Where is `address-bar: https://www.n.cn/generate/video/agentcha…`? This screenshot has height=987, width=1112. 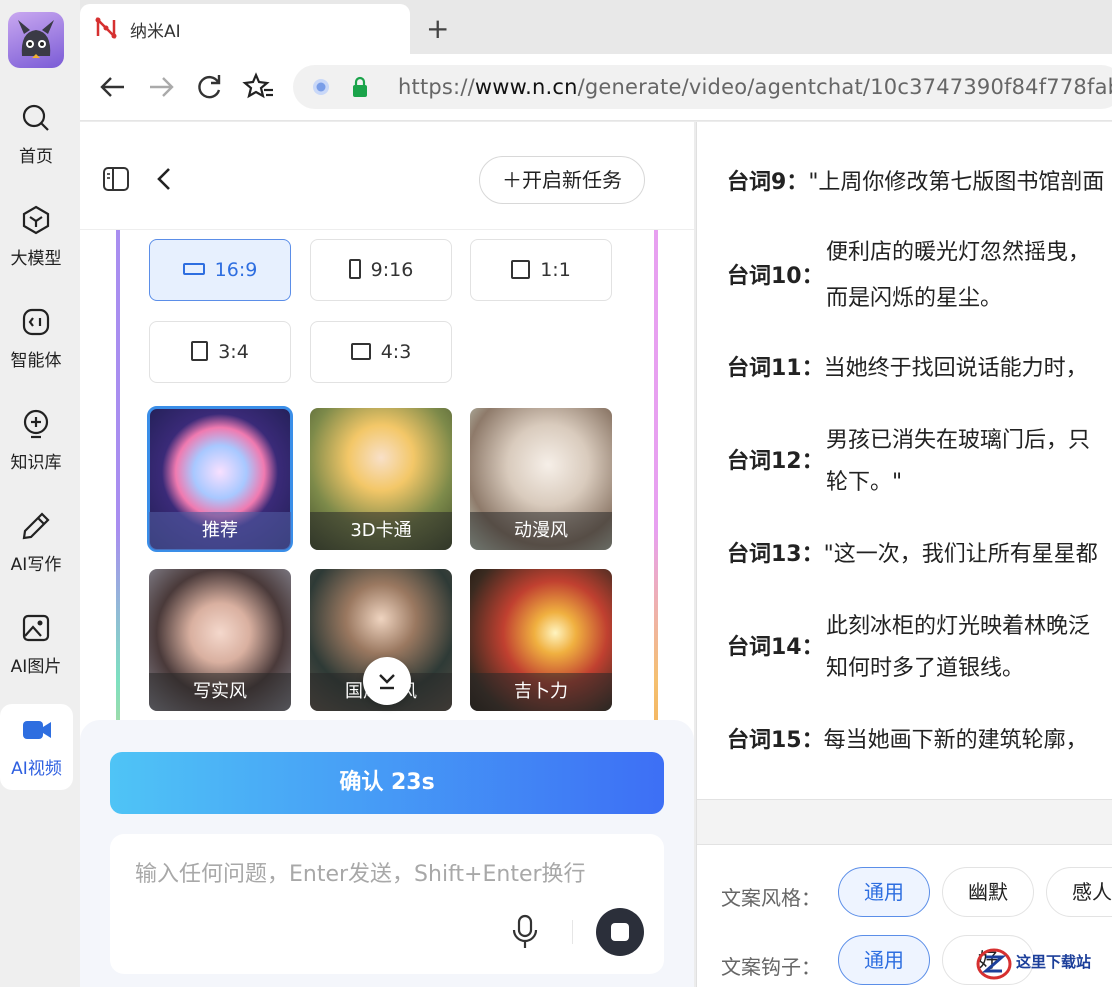
address-bar: https://www.n.cn/generate/video/agentcha… is located at coordinates (702, 87).